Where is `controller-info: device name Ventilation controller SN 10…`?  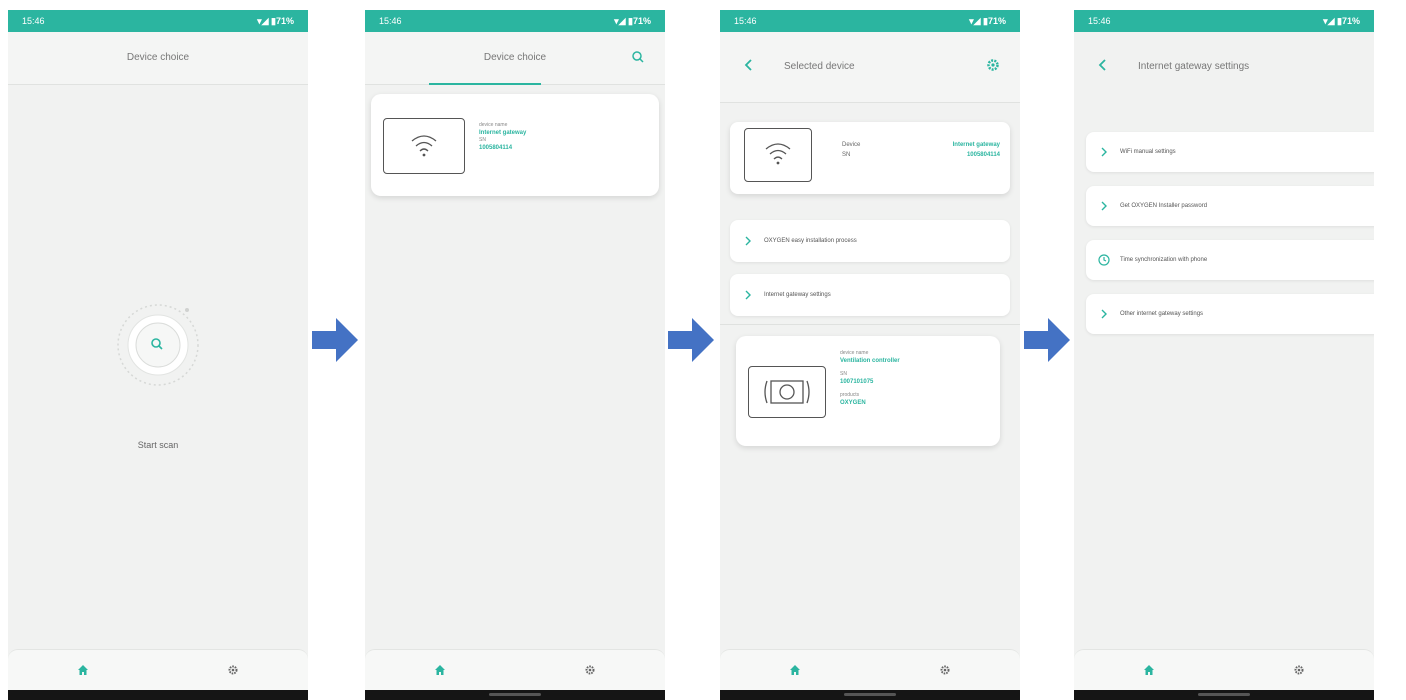
controller-info: device name Ventilation controller SN 10… is located at coordinates (870, 378).